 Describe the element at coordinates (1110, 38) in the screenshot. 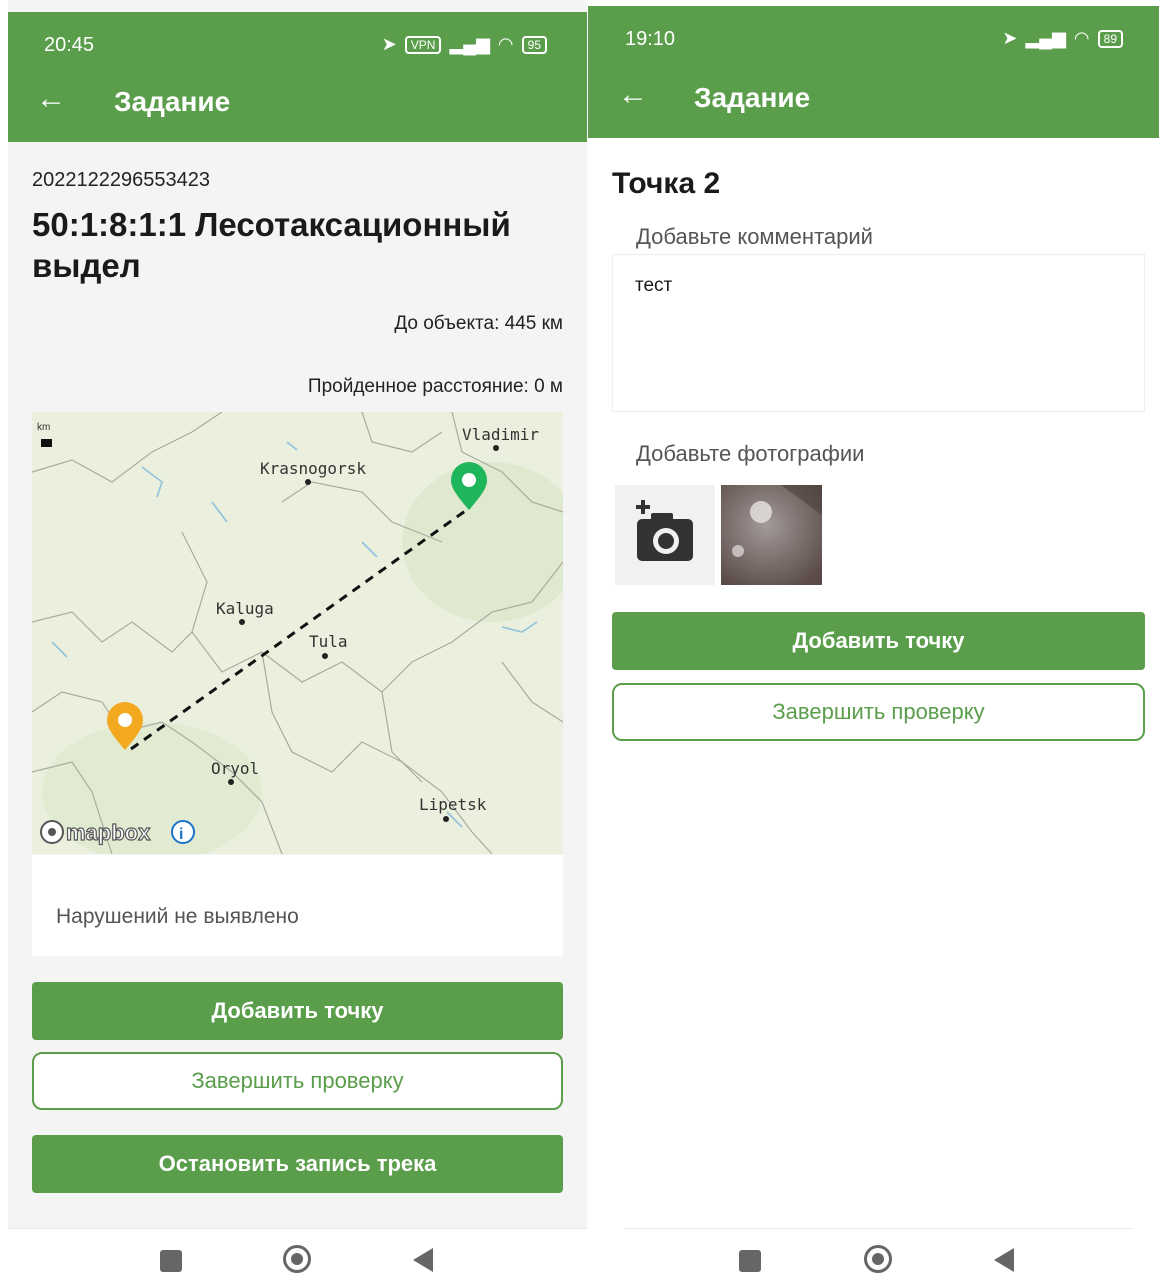

I see `battery-icon: 89` at that location.